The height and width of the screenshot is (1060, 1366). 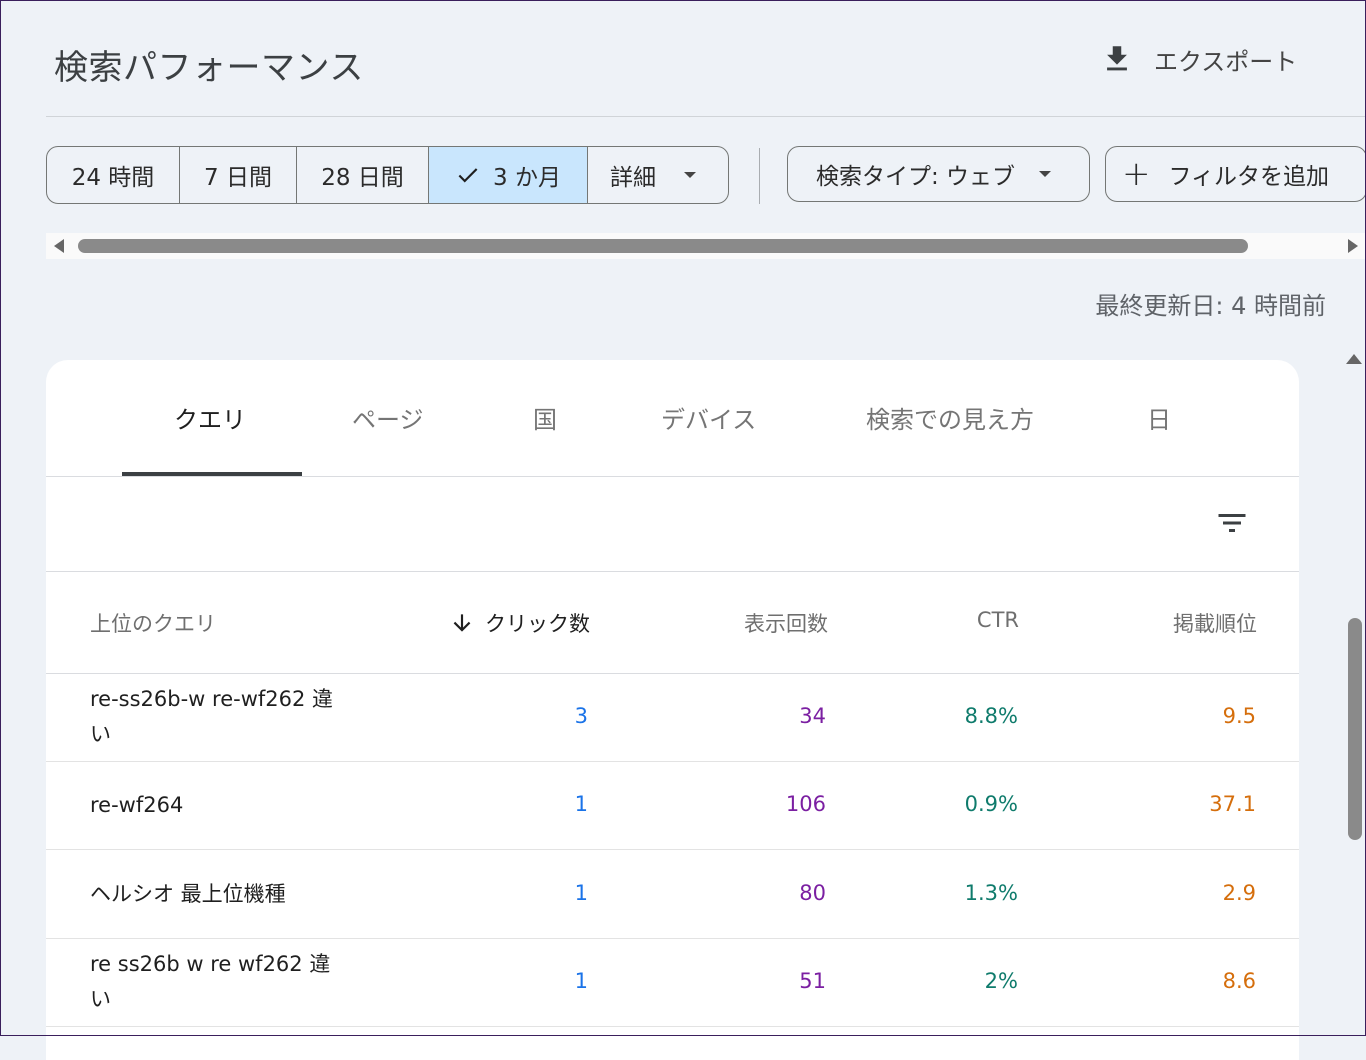 What do you see at coordinates (238, 178) in the screenshot?
I see `range-7d-label: 7 日間` at bounding box center [238, 178].